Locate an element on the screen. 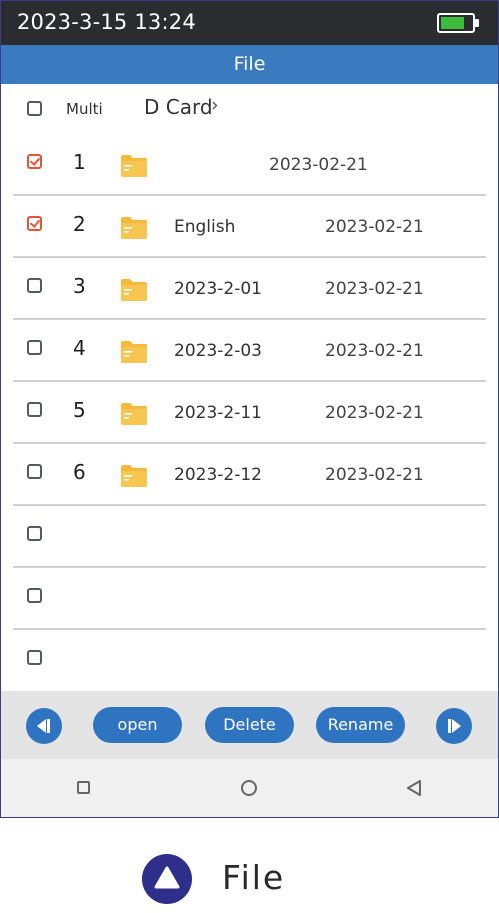  caption-title: File is located at coordinates (254, 877).